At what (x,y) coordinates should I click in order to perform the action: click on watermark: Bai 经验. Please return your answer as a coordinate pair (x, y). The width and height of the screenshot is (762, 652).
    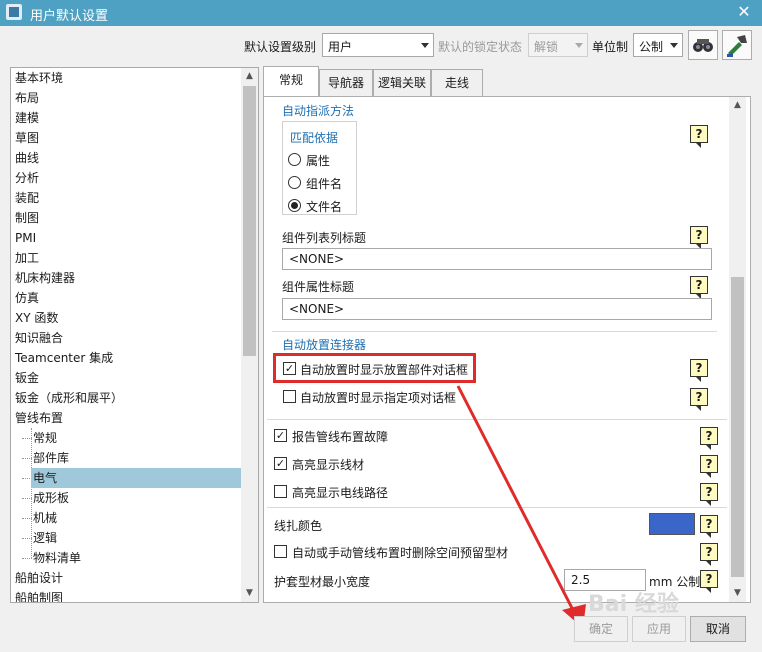
    Looking at the image, I should click on (633, 604).